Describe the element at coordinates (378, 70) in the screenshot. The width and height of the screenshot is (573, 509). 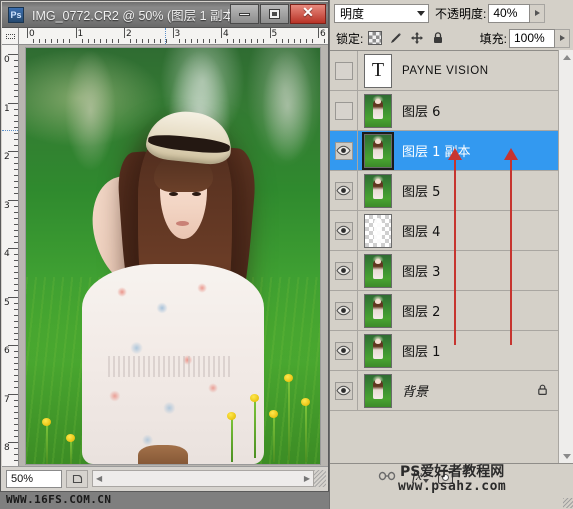
I see `layer-thumbnail: T` at that location.